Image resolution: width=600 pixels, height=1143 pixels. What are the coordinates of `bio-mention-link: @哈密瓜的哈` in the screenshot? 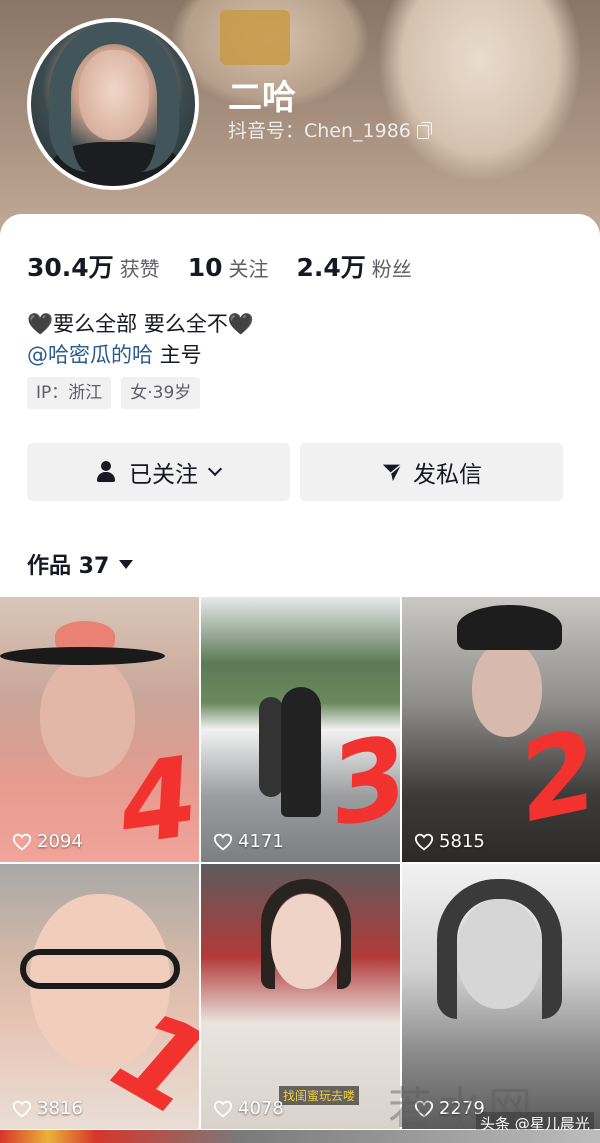 It's located at (90, 355).